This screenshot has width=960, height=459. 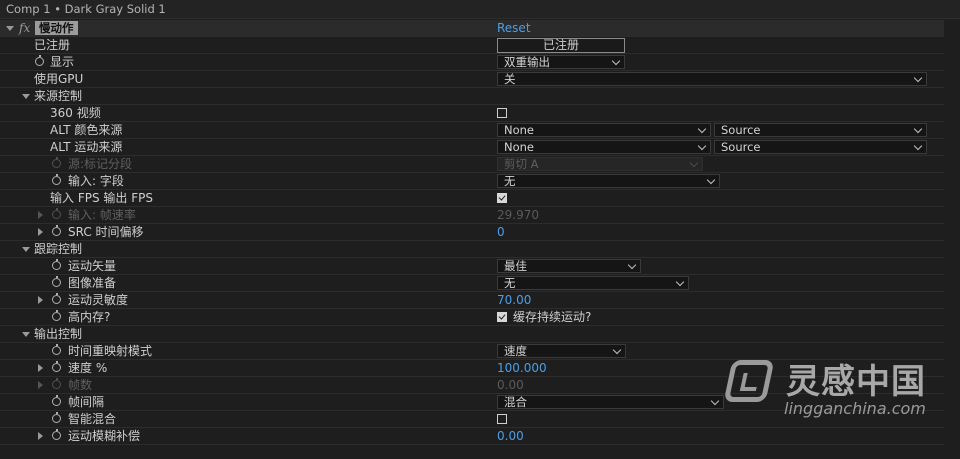 I want to click on watermark-logo-icon, so click(x=749, y=381).